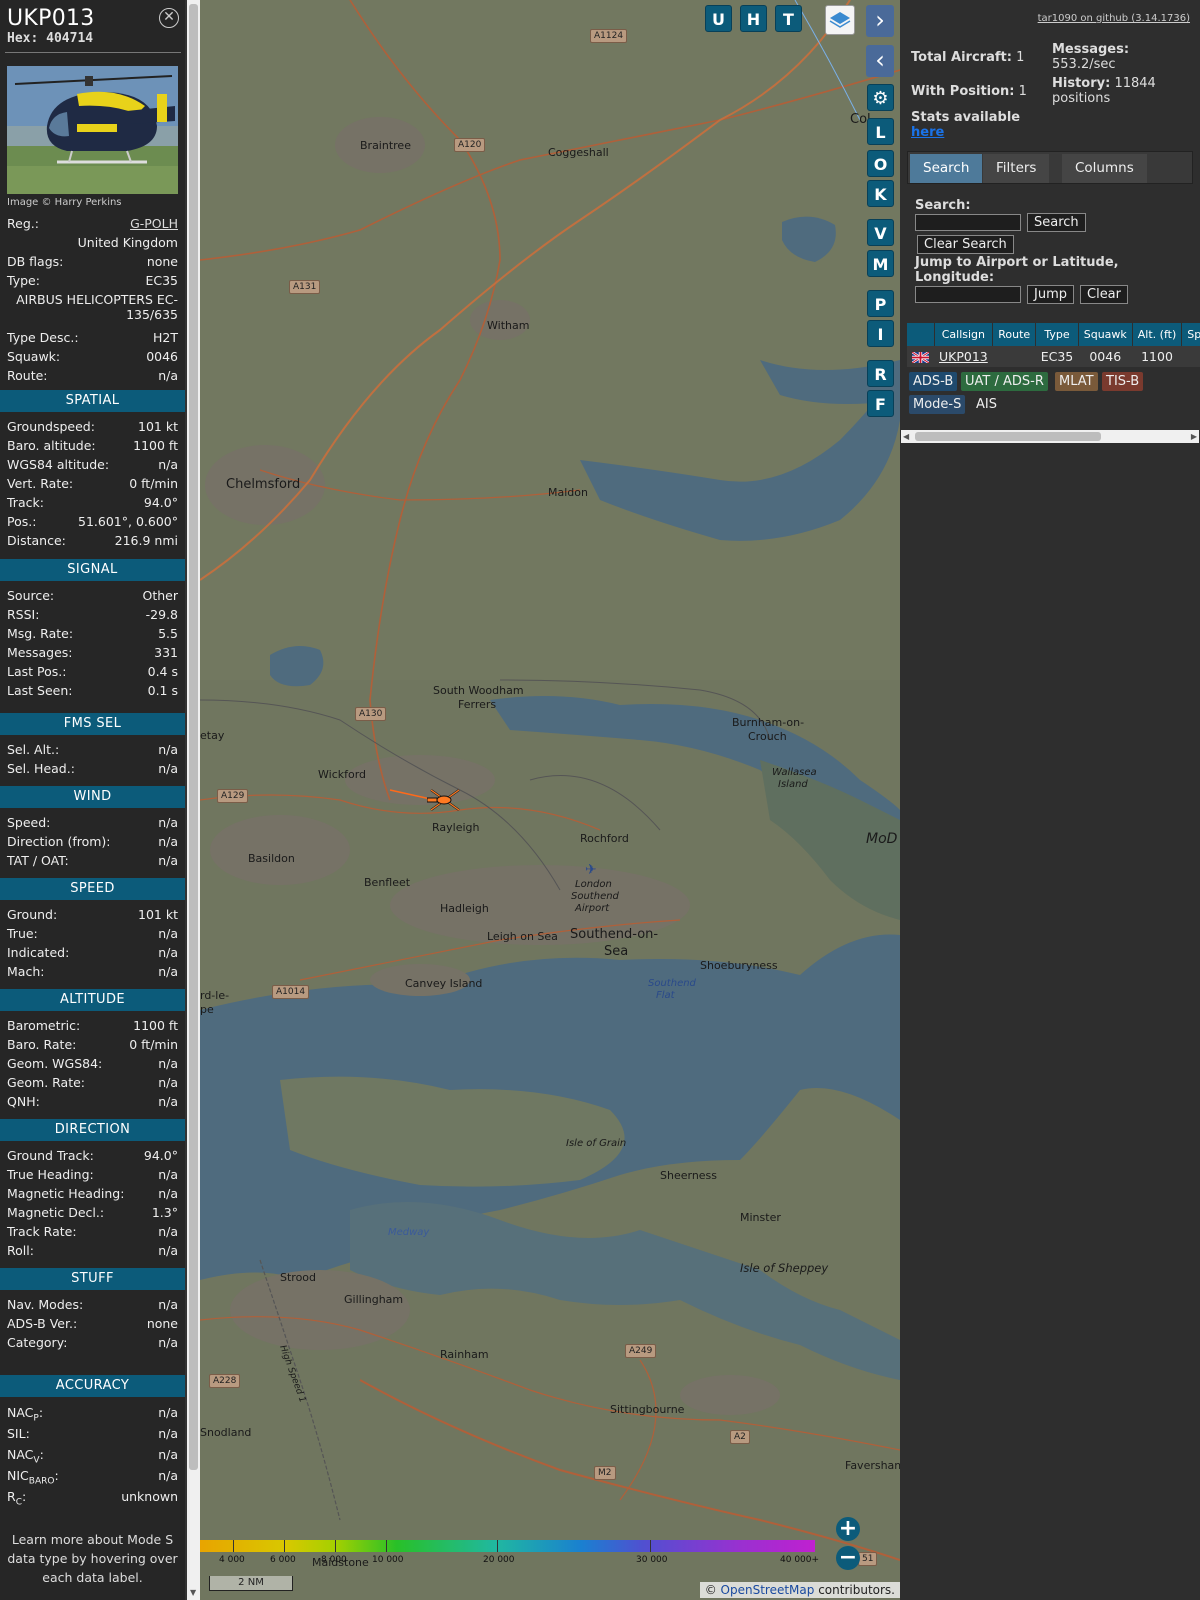 The width and height of the screenshot is (1200, 1600). Describe the element at coordinates (880, 333) in the screenshot. I see `button-i: I` at that location.